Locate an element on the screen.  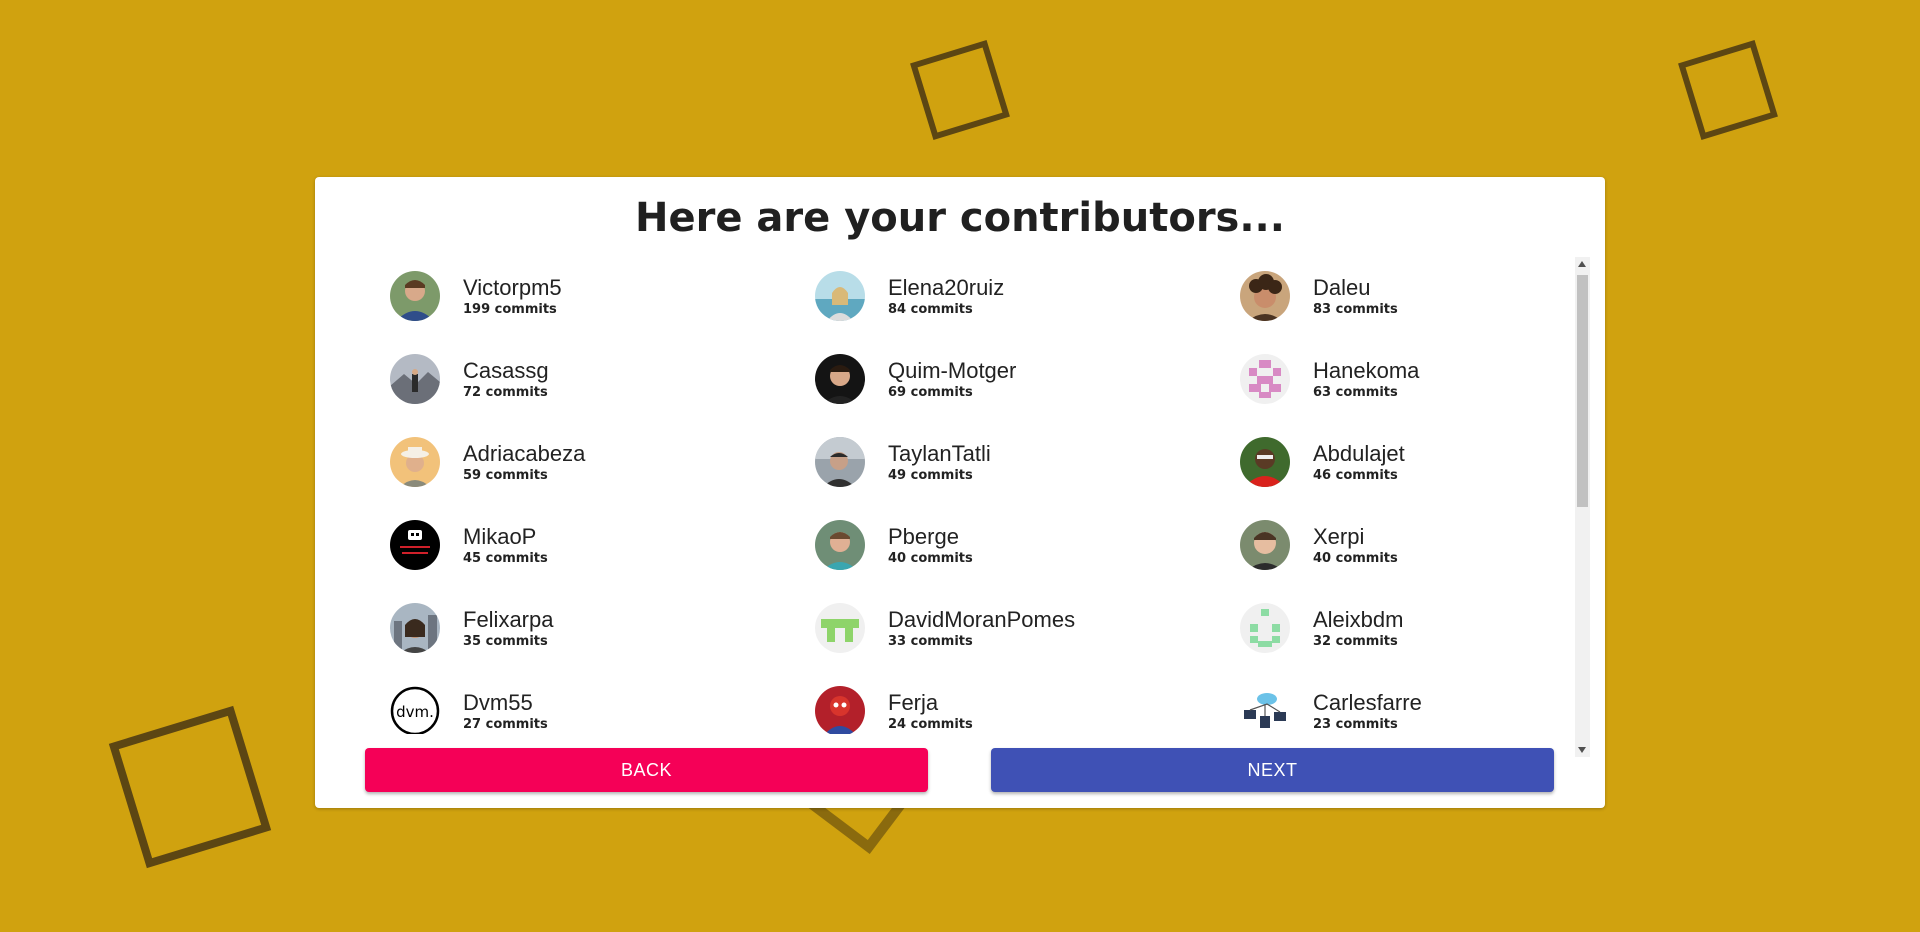
commit-count: 72 commits is located at coordinates (505, 392).